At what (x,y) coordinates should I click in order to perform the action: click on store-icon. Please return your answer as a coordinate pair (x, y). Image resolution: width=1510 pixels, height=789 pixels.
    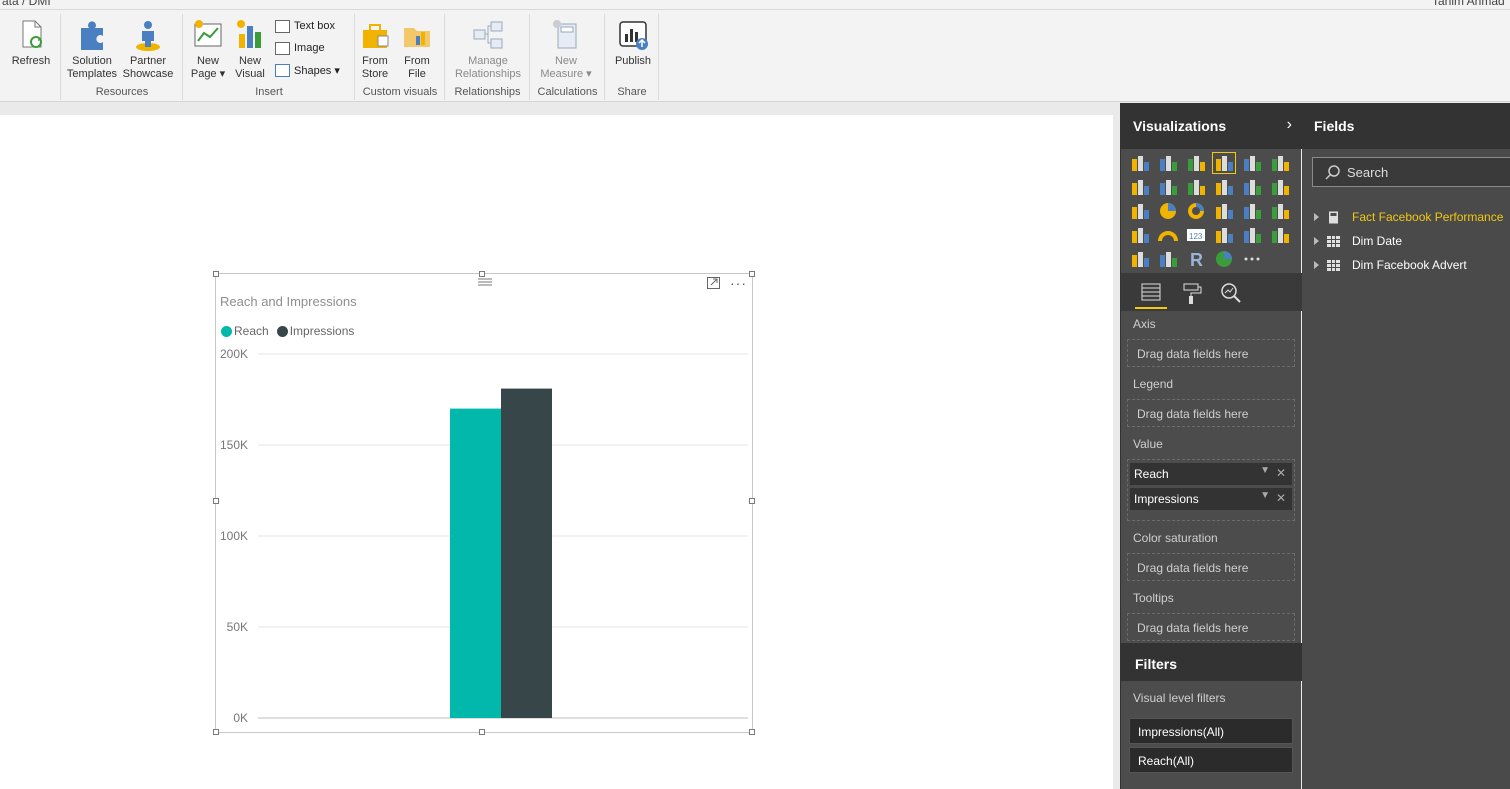
    Looking at the image, I should click on (375, 35).